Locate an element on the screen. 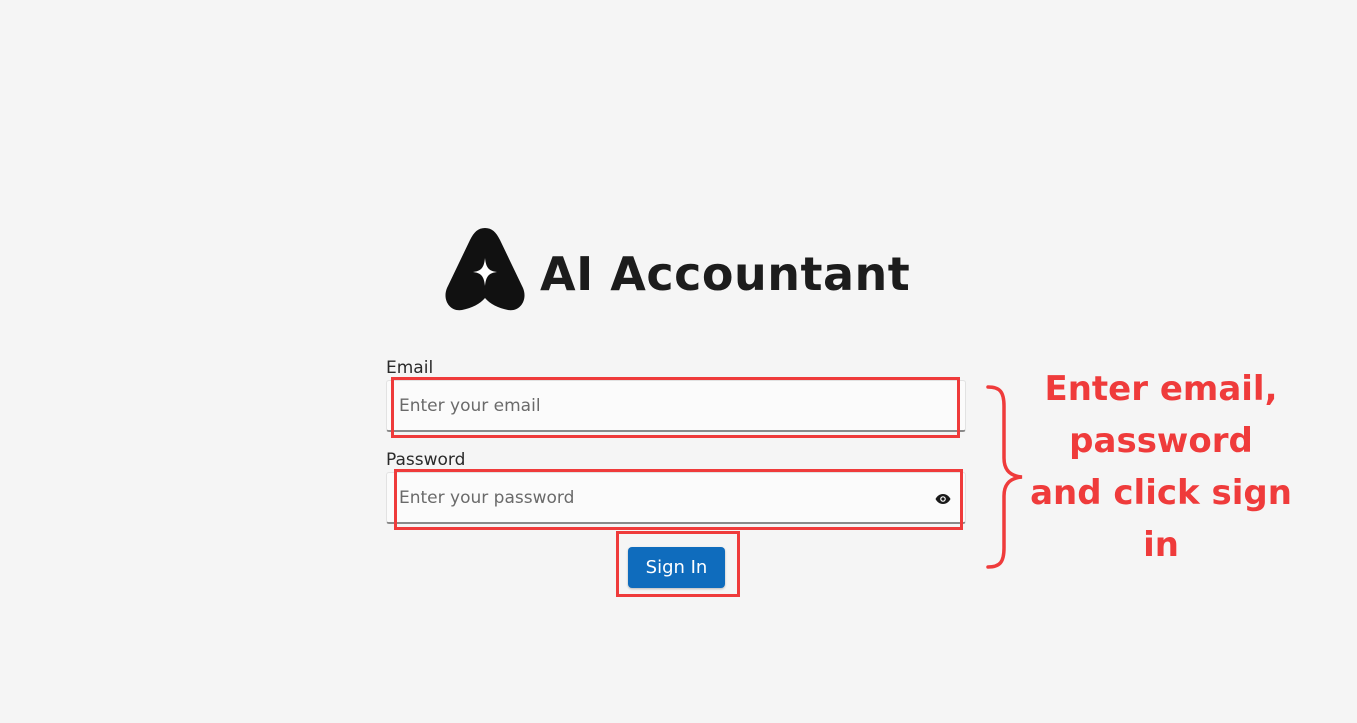 The height and width of the screenshot is (723, 1357). password-input is located at coordinates (659, 497).